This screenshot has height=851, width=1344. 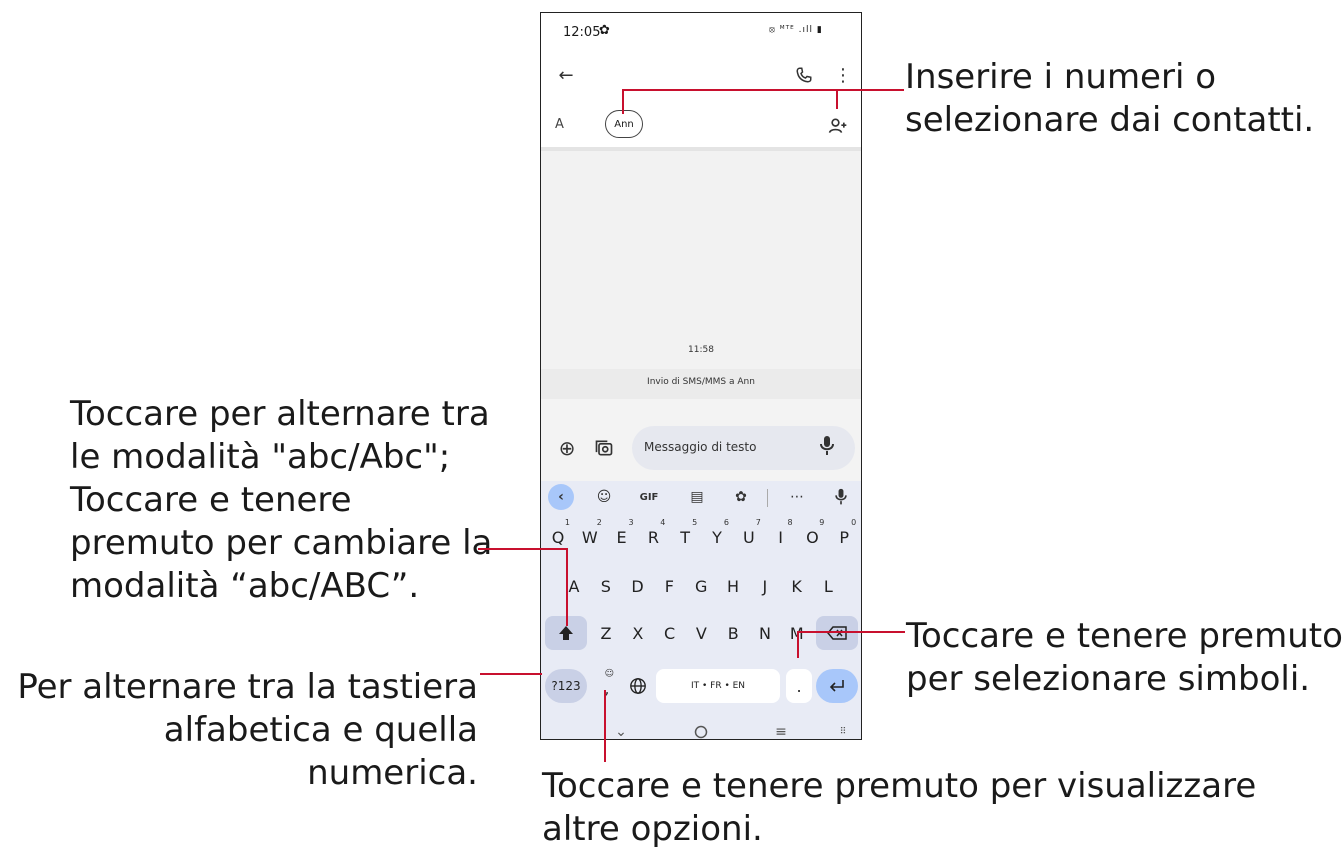 What do you see at coordinates (260, 457) in the screenshot?
I see `annotation-line: le modalità "abc/Abc";` at bounding box center [260, 457].